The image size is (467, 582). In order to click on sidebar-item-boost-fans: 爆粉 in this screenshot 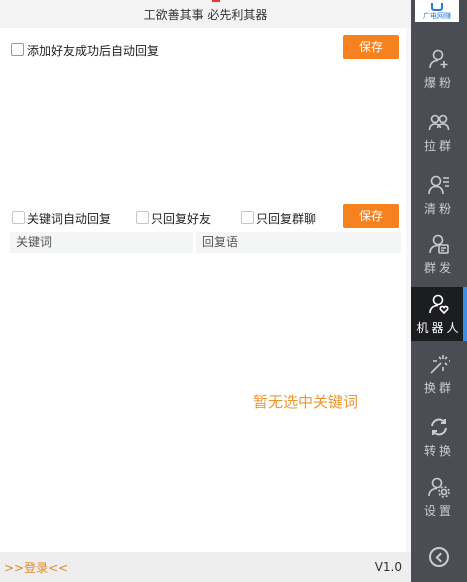, I will do `click(439, 69)`.